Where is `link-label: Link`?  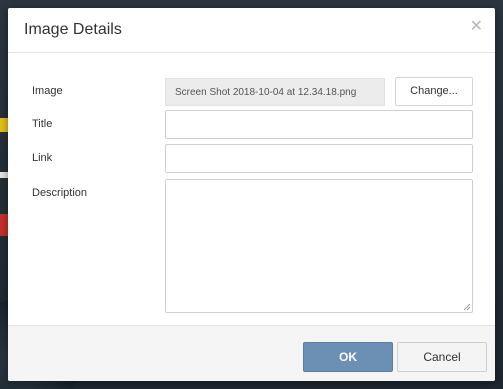
link-label: Link is located at coordinates (42, 158).